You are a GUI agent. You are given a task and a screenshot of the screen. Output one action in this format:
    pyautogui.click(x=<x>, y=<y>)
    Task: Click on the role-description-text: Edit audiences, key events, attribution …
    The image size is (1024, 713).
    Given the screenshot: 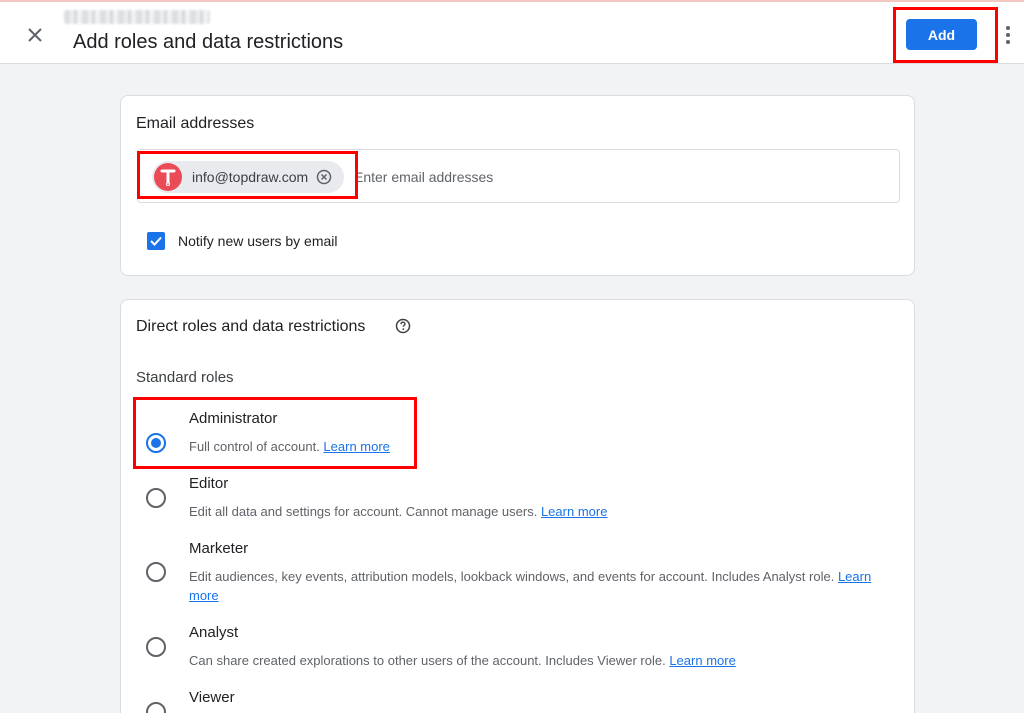 What is the action you would take?
    pyautogui.click(x=512, y=576)
    